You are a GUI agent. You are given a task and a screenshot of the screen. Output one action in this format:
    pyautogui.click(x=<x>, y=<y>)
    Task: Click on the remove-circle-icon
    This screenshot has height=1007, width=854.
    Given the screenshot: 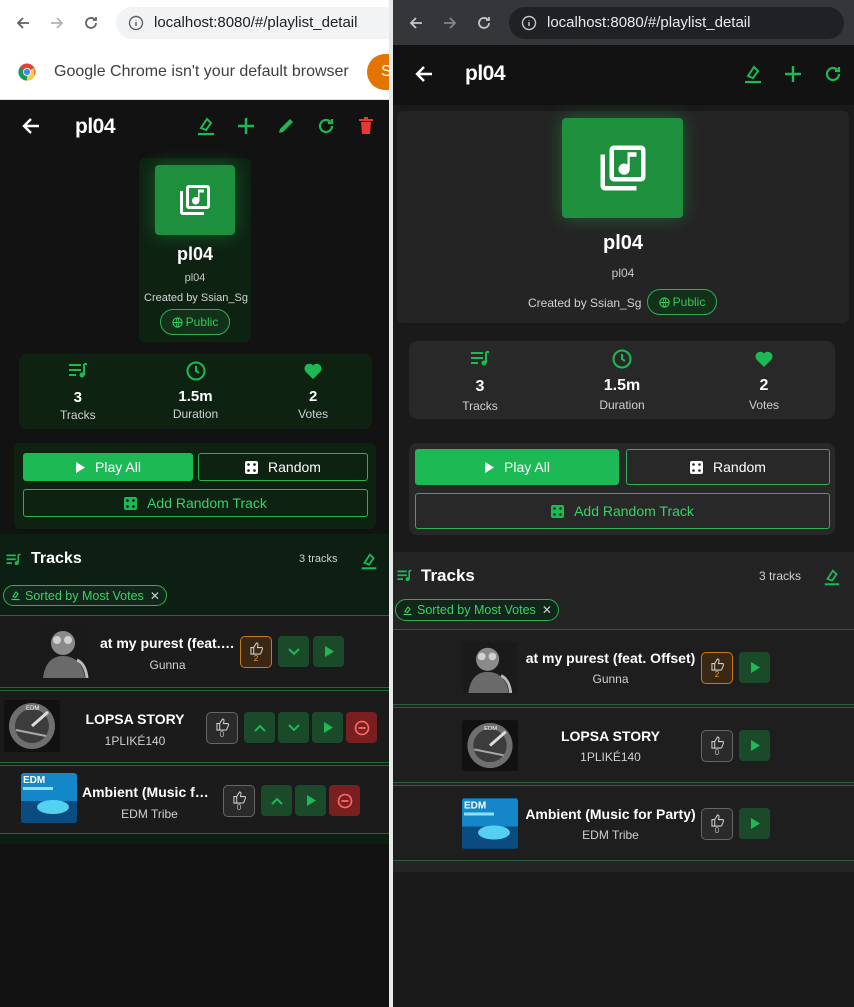 What is the action you would take?
    pyautogui.click(x=344, y=800)
    